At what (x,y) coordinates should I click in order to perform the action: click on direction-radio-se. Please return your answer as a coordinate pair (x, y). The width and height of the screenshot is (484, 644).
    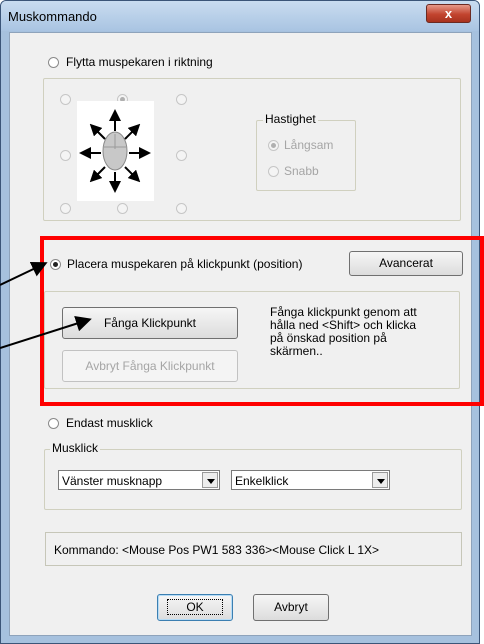
    Looking at the image, I should click on (181, 208).